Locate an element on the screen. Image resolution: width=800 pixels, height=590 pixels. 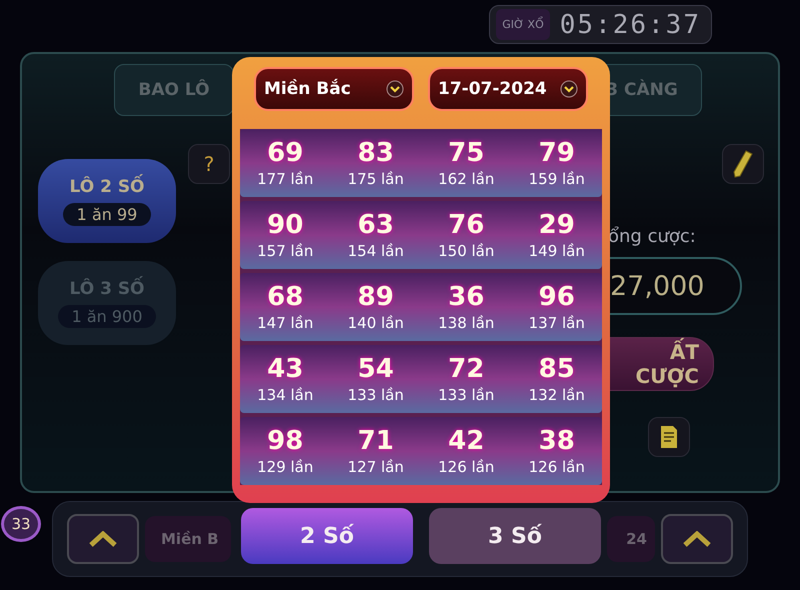
frequency-count: 132 lần is located at coordinates (556, 395).